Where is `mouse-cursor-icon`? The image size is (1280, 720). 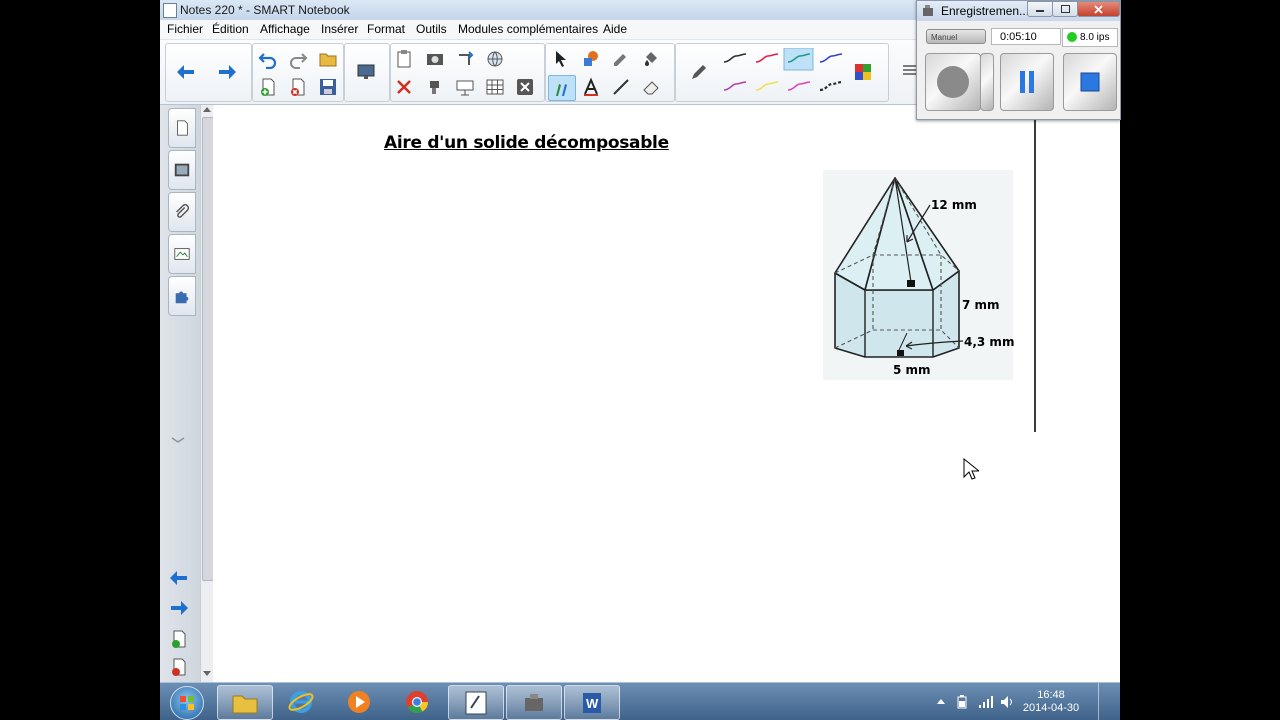 mouse-cursor-icon is located at coordinates (971, 469).